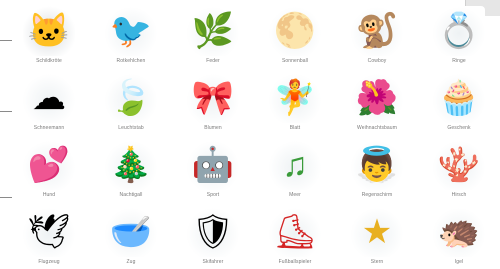 The height and width of the screenshot is (269, 500). I want to click on christmas-tree-icon: 🎄, so click(131, 165).